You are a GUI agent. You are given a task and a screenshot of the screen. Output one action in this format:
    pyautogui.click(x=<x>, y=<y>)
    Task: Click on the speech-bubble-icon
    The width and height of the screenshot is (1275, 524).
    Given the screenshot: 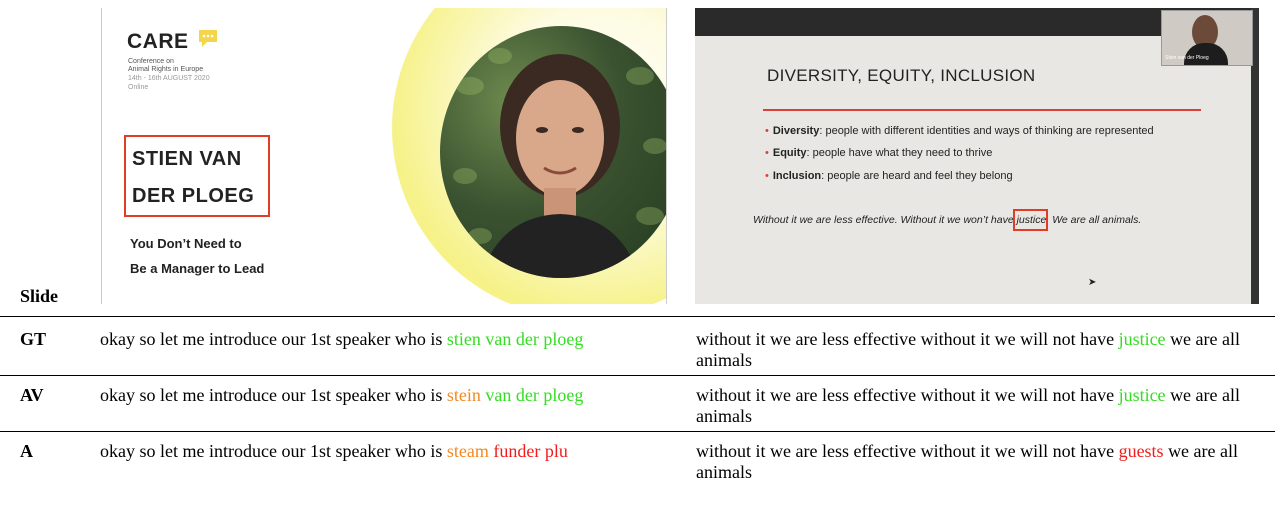 What is the action you would take?
    pyautogui.click(x=208, y=38)
    